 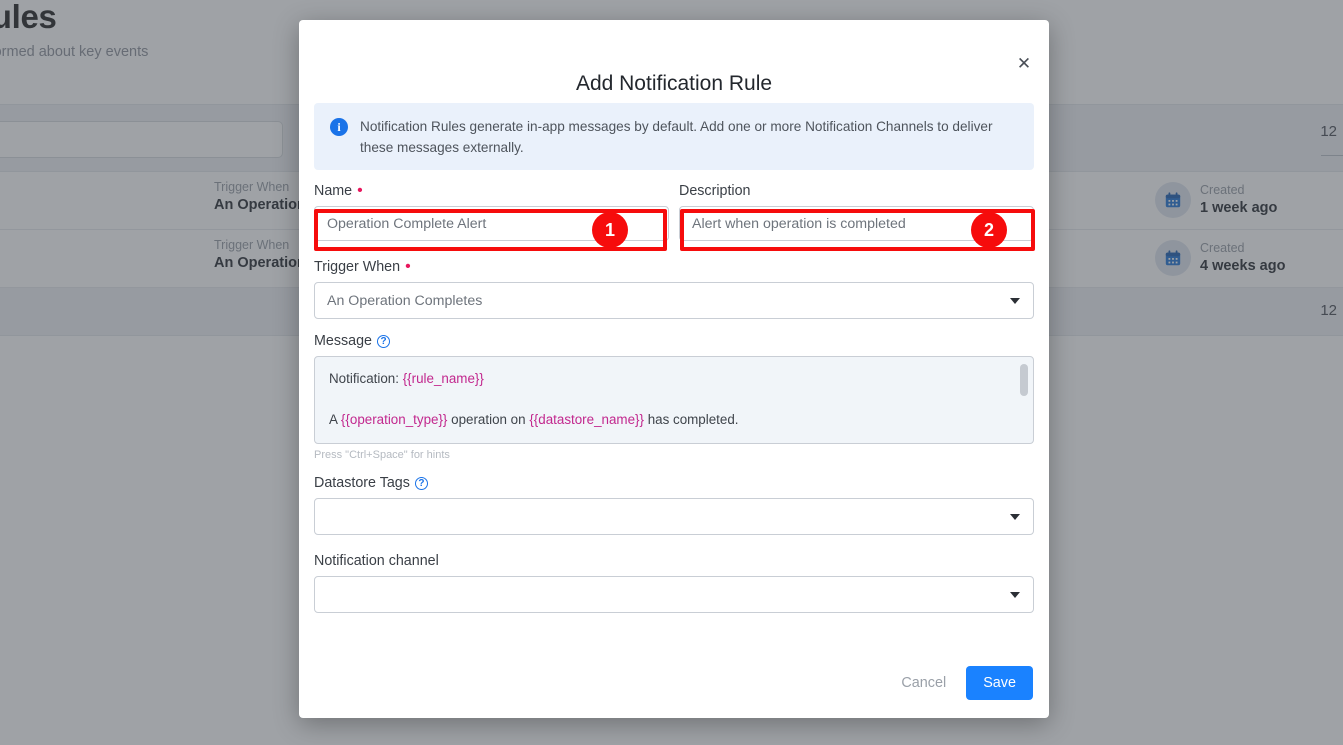 I want to click on message-token-datastore-name: {{datastore_name}}, so click(x=586, y=419).